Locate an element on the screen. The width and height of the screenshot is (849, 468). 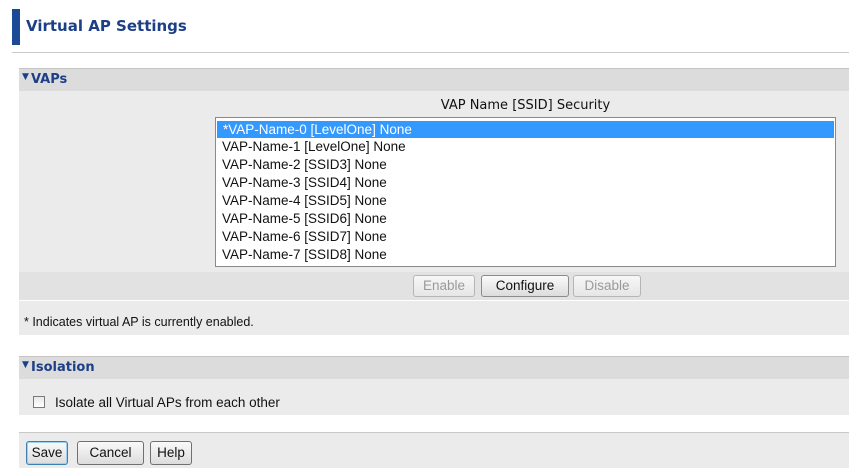
page-title: Virtual AP Settings is located at coordinates (106, 26).